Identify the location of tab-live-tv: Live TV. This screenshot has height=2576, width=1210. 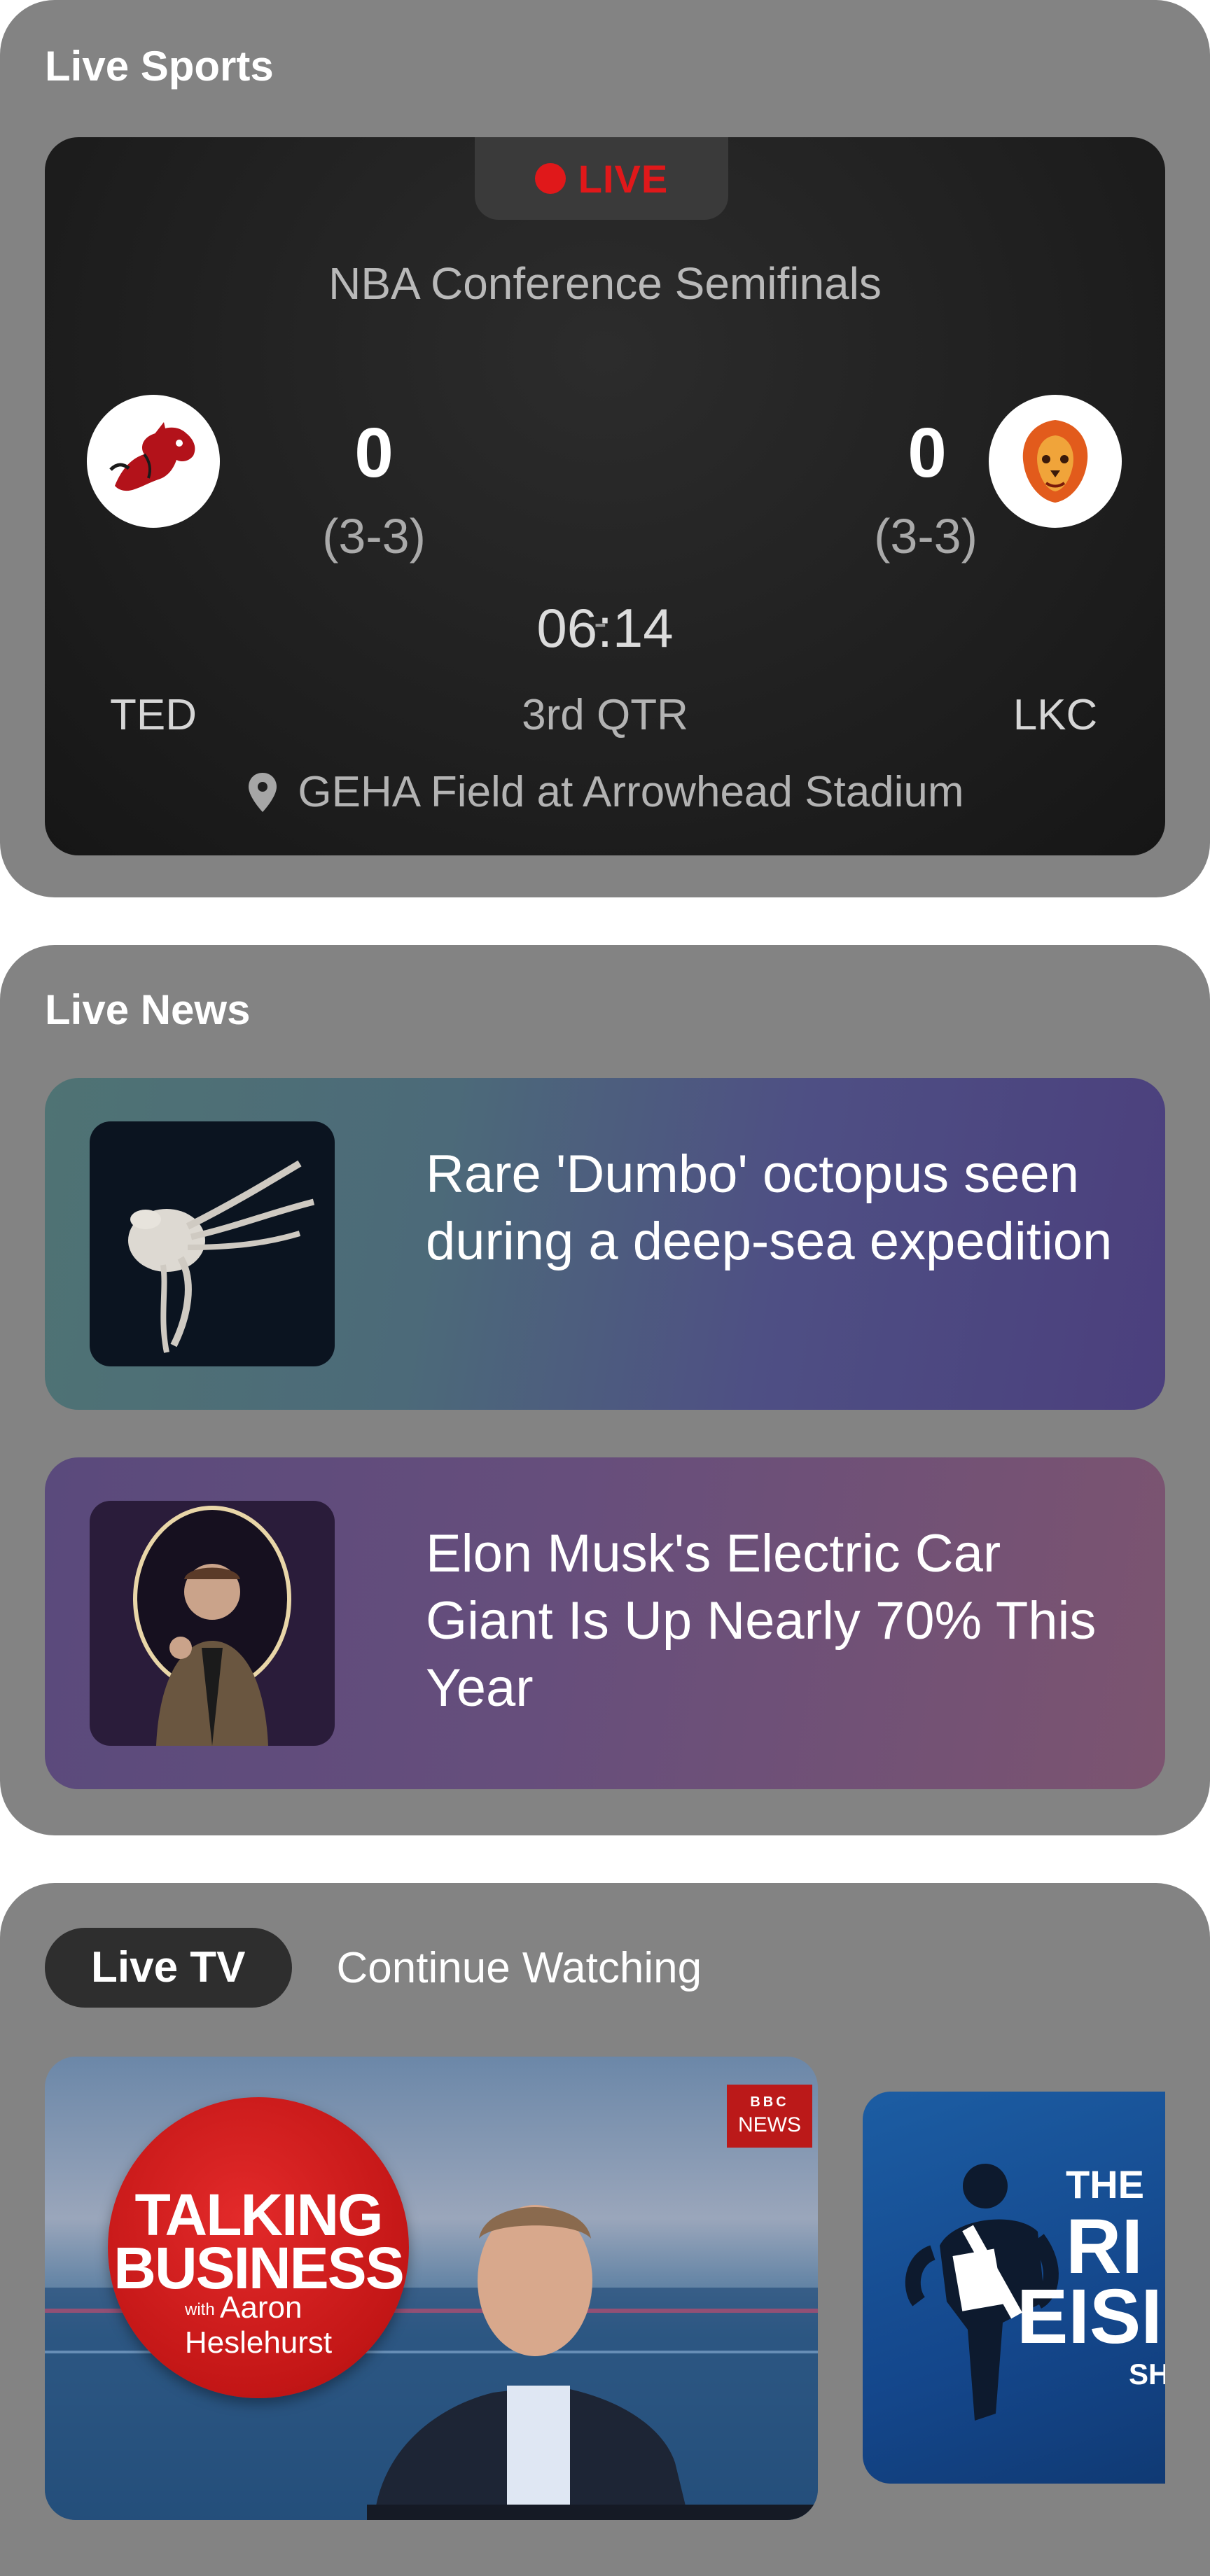
(168, 1968).